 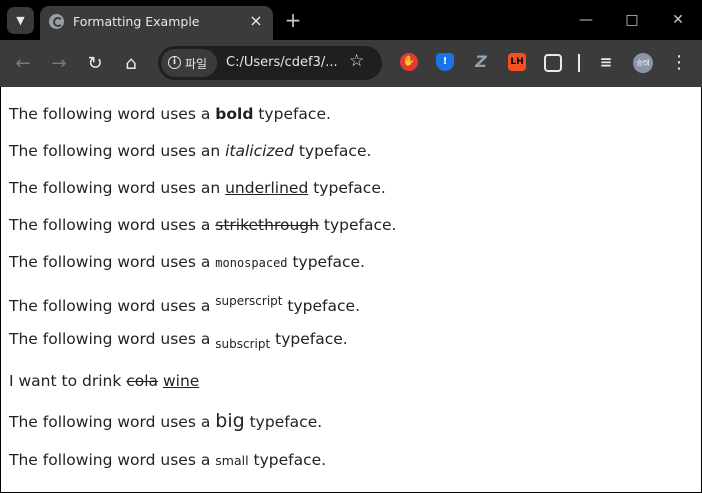 What do you see at coordinates (586, 20) in the screenshot?
I see `minimize-button: —` at bounding box center [586, 20].